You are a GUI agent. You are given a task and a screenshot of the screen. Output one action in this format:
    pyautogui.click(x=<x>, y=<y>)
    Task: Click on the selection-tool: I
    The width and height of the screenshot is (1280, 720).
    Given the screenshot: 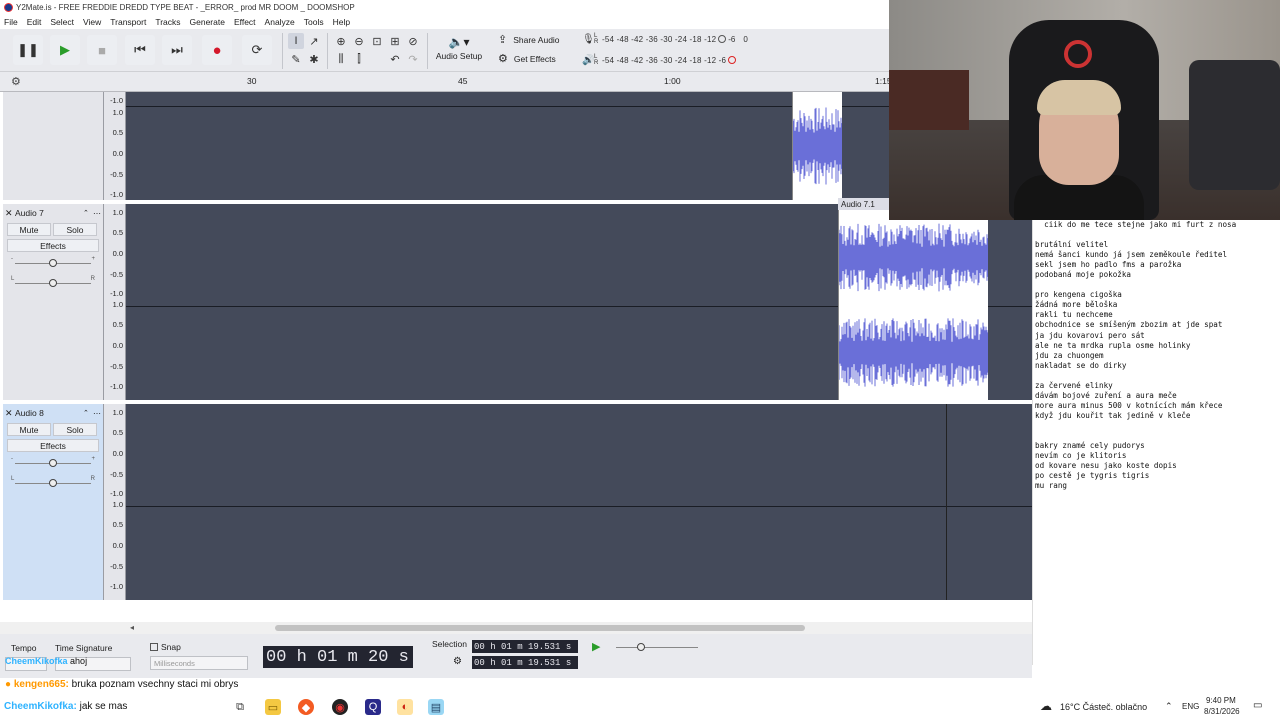 What is the action you would take?
    pyautogui.click(x=296, y=41)
    